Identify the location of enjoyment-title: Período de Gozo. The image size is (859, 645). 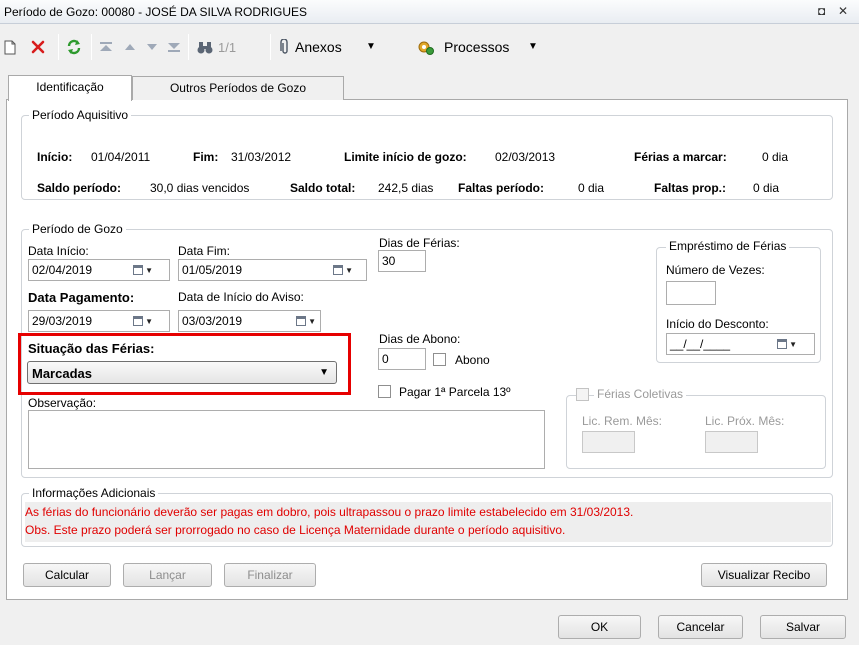
(77, 229).